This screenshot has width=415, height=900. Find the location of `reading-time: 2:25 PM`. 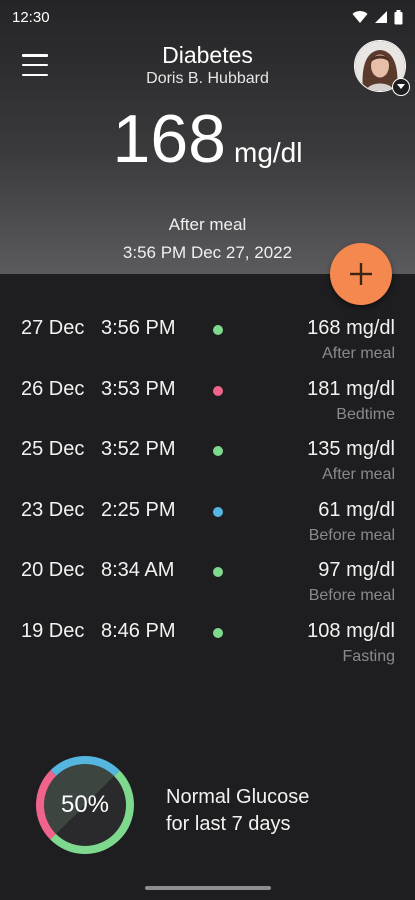

reading-time: 2:25 PM is located at coordinates (138, 509).